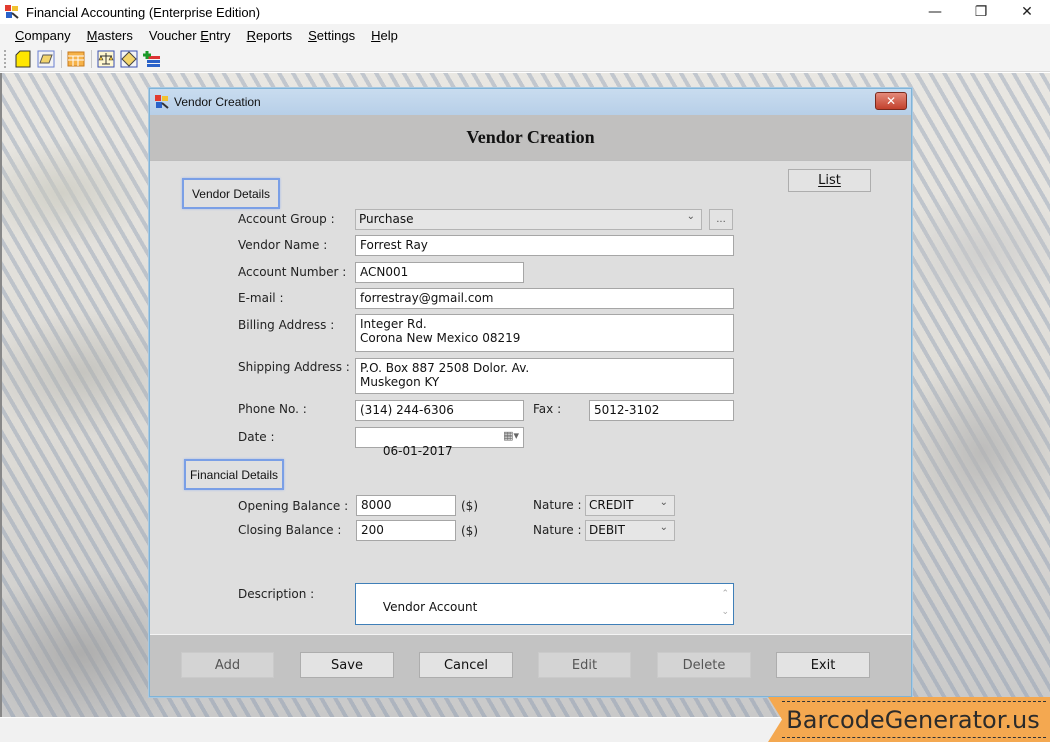 The width and height of the screenshot is (1050, 742). I want to click on delete-button: Delete, so click(704, 665).